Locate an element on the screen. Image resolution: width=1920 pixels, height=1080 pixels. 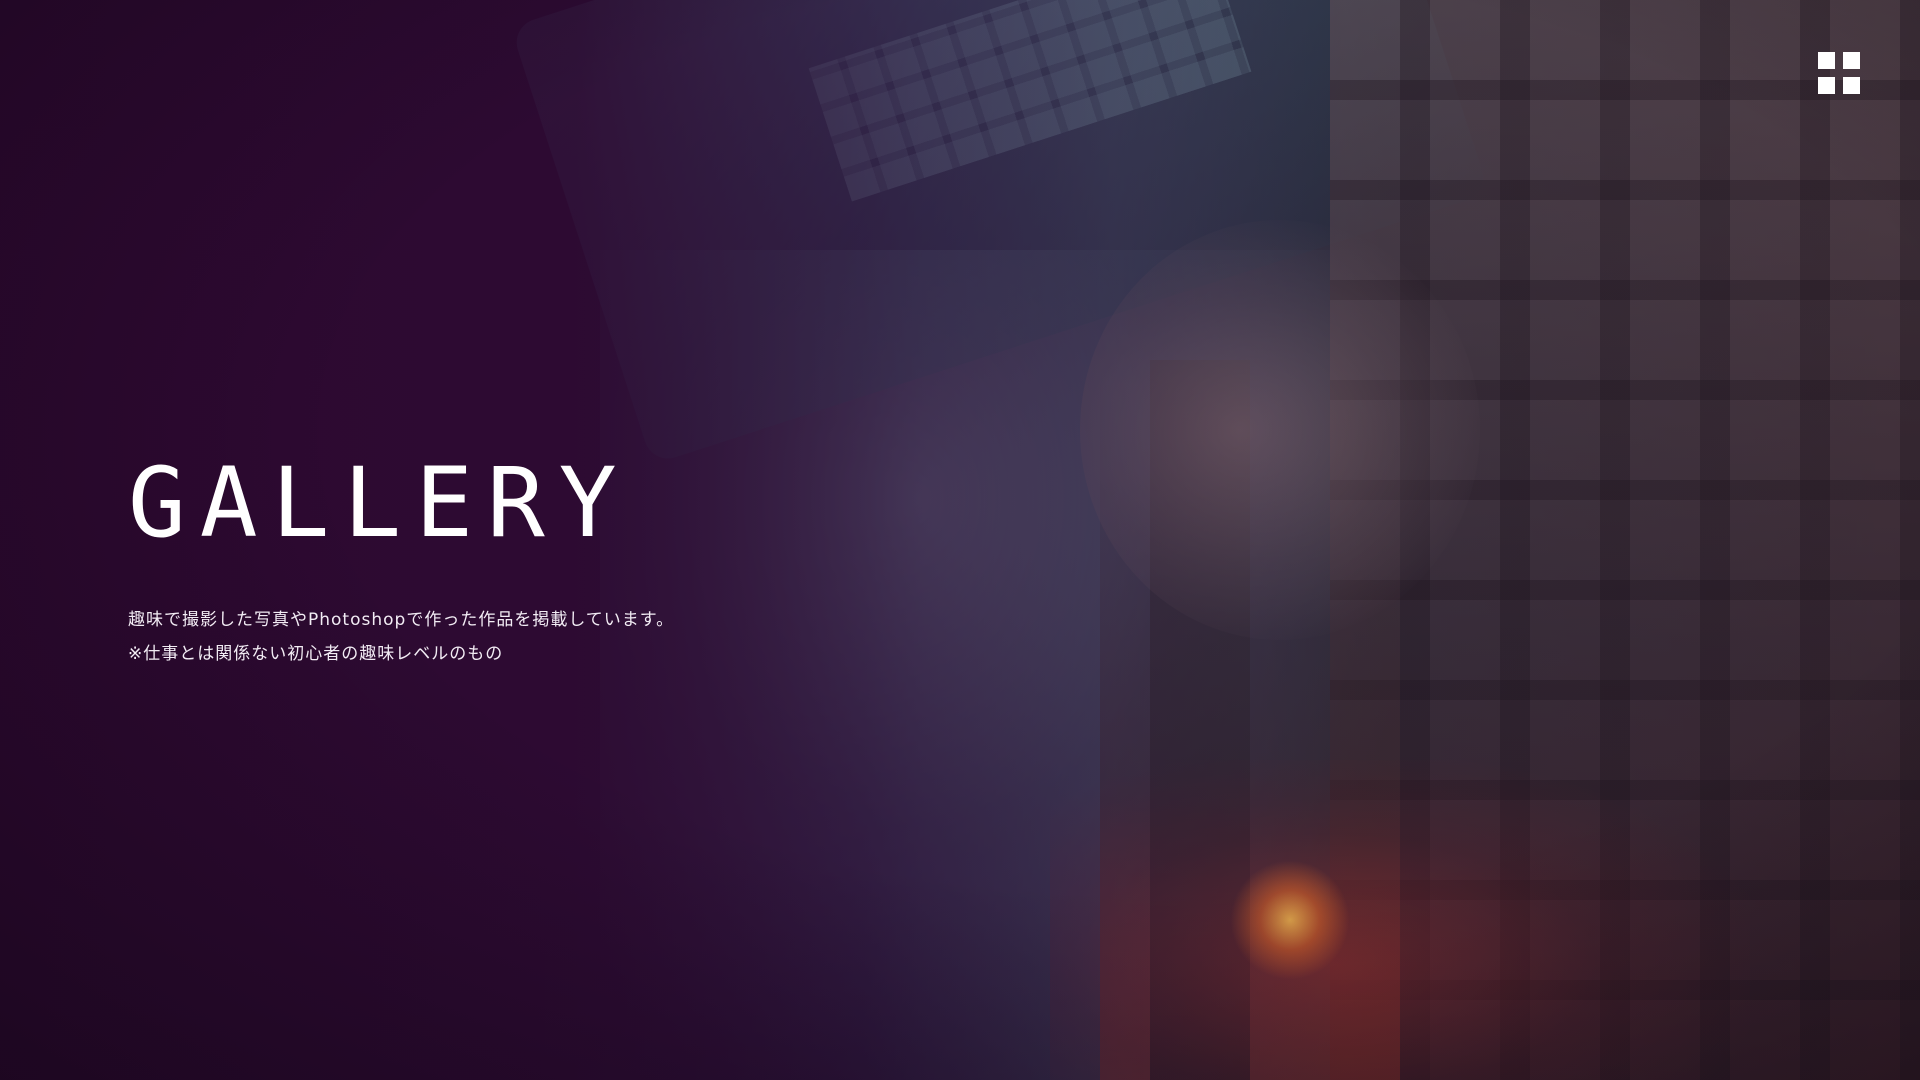
background-hand is located at coordinates (1280, 430).